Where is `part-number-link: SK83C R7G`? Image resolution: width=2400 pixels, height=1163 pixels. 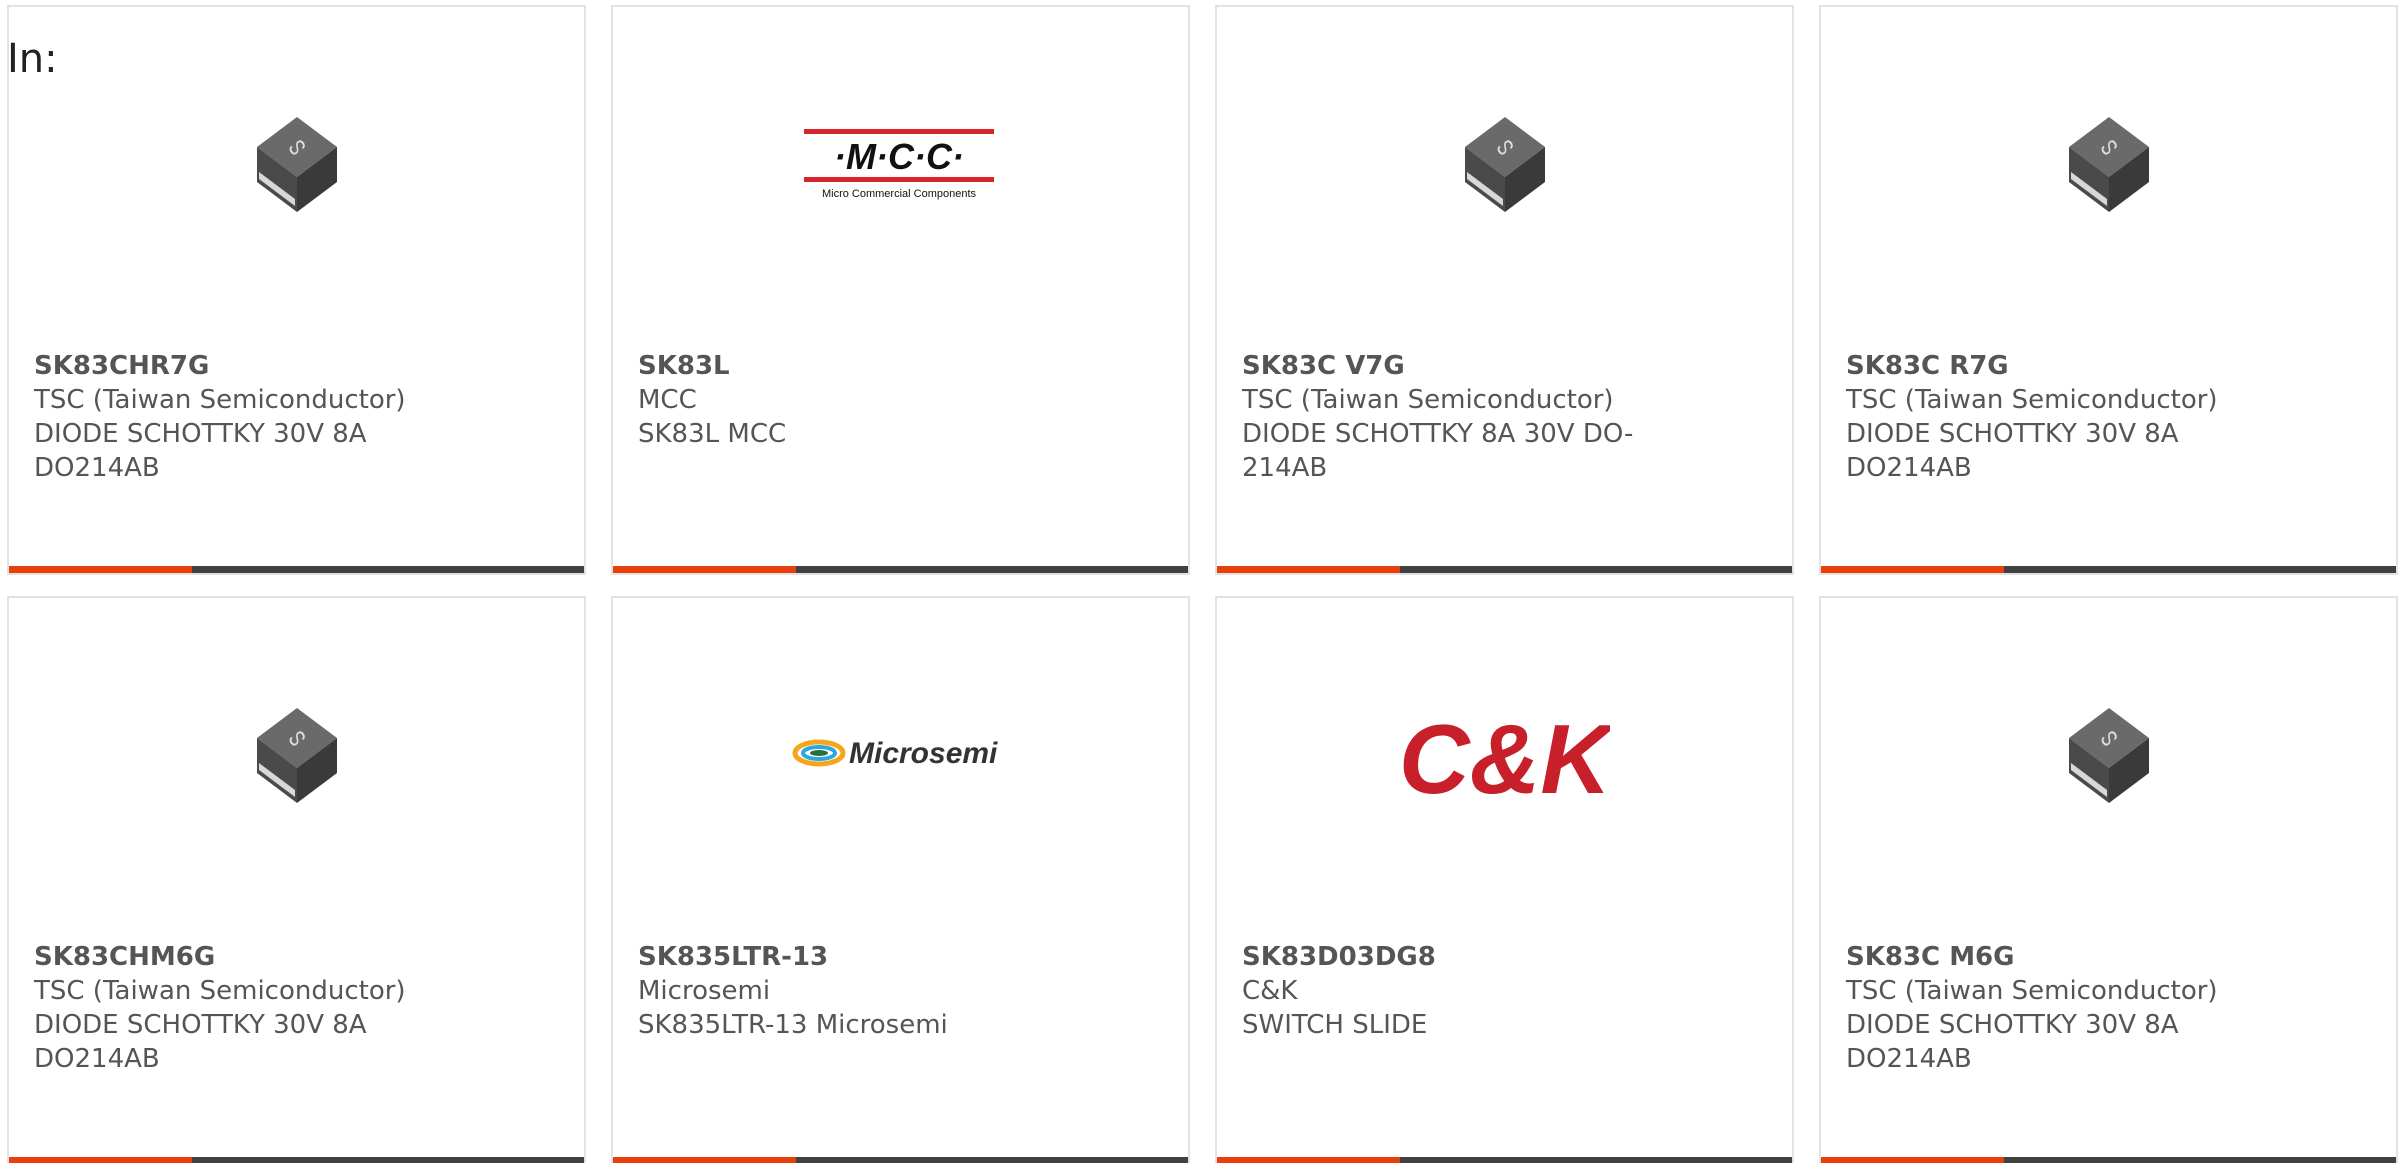
part-number-link: SK83C R7G is located at coordinates (2046, 366).